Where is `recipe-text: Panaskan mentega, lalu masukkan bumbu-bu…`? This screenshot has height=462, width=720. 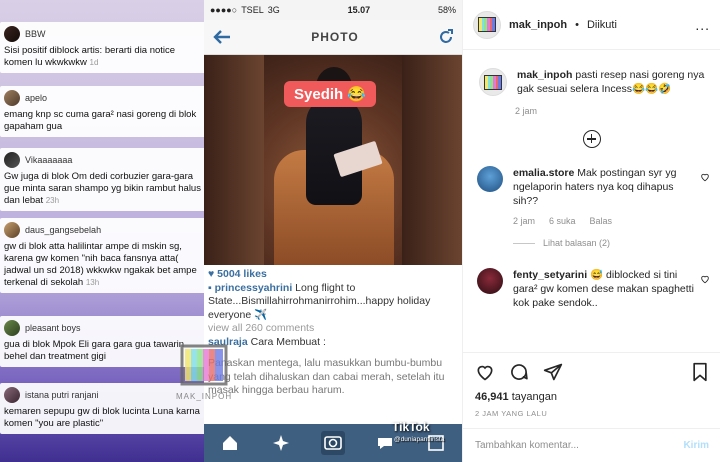
recipe-text: Panaskan mentega, lalu masukkan bumbu-bu… is located at coordinates (326, 376).